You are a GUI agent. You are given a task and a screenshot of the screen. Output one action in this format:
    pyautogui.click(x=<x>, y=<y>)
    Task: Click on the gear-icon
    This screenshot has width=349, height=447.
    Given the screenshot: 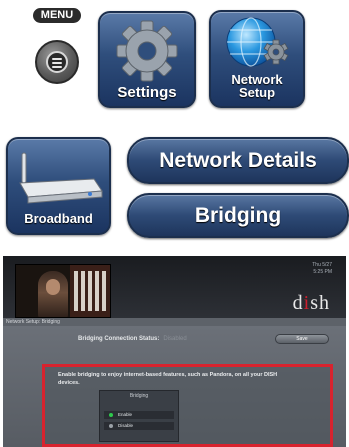 What is the action you would take?
    pyautogui.click(x=147, y=51)
    